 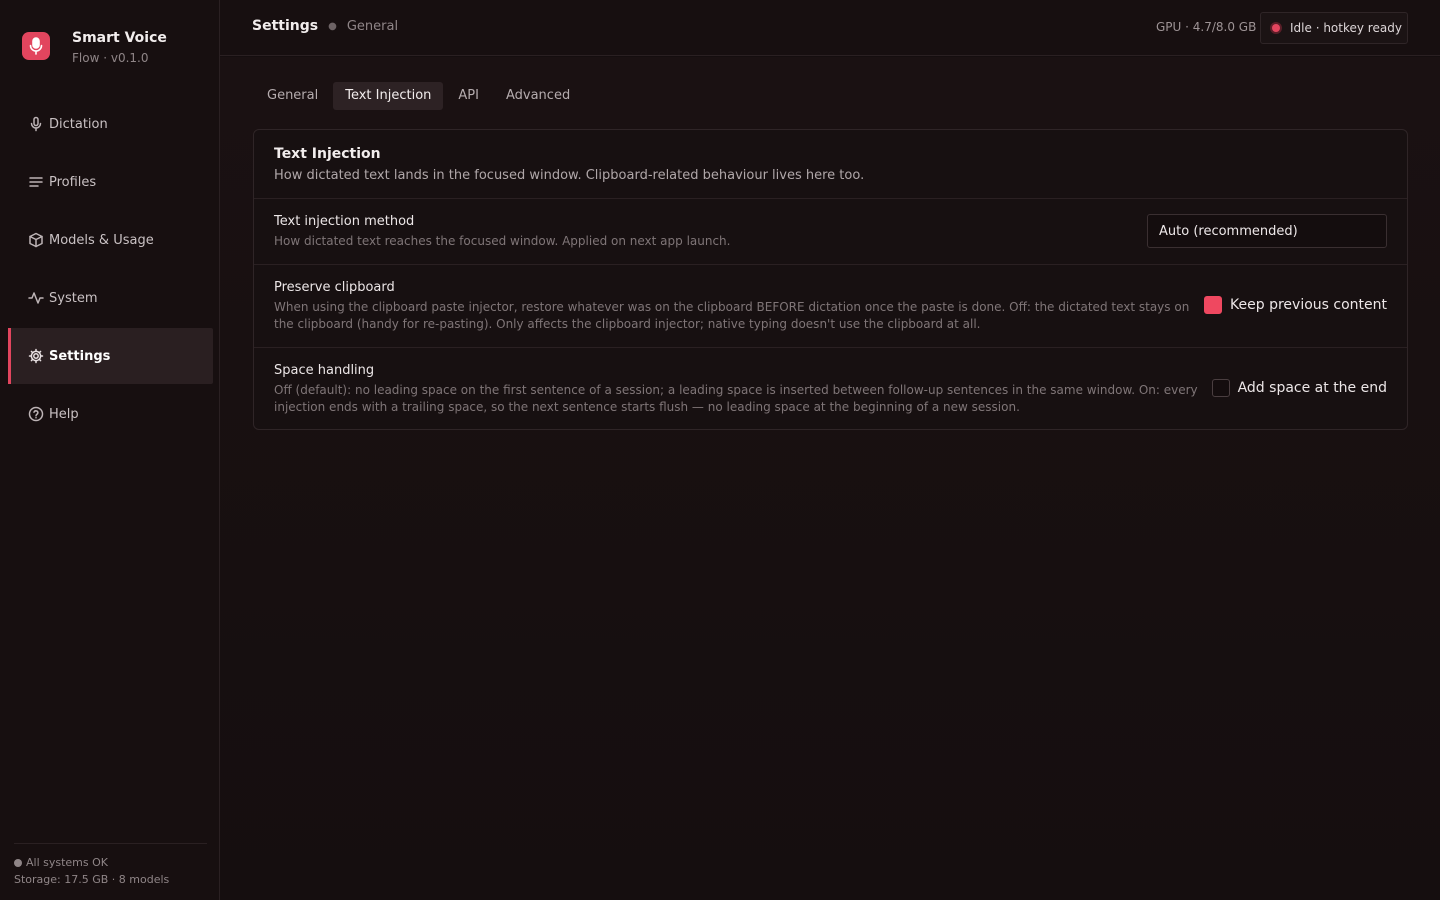 I want to click on sidebar-item-profiles: Profiles, so click(x=110, y=182).